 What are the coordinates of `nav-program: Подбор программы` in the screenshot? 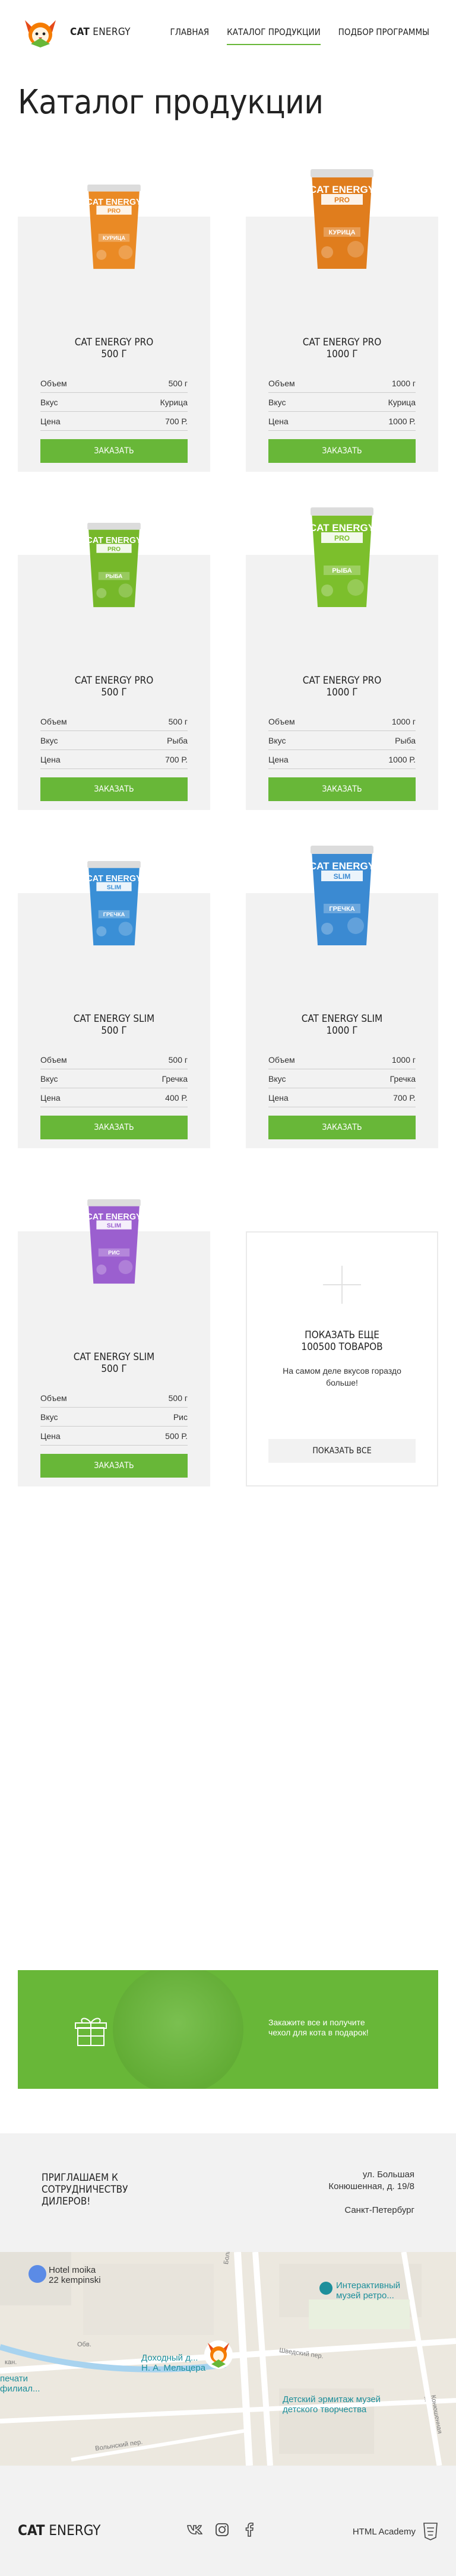 It's located at (384, 35).